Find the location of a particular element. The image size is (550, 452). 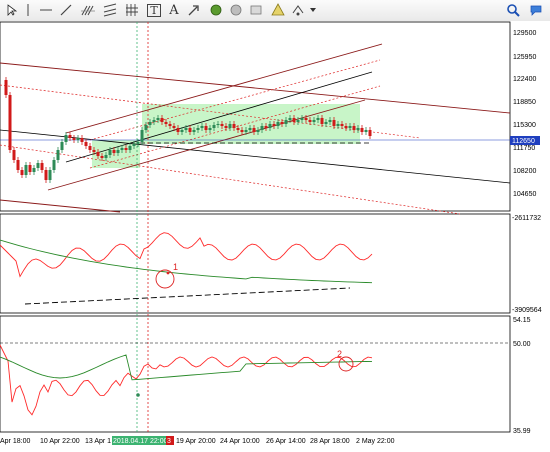

time-highlight-label: 2018.04.17 22:00 is located at coordinates (140, 441).